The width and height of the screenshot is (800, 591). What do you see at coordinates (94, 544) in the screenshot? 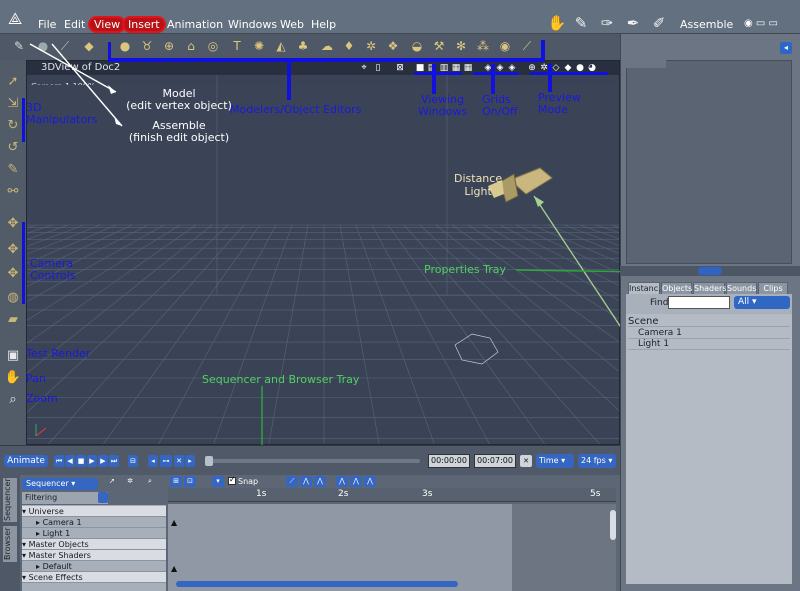
I see `seq-row-master-objects: ▾ Master Objects` at bounding box center [94, 544].